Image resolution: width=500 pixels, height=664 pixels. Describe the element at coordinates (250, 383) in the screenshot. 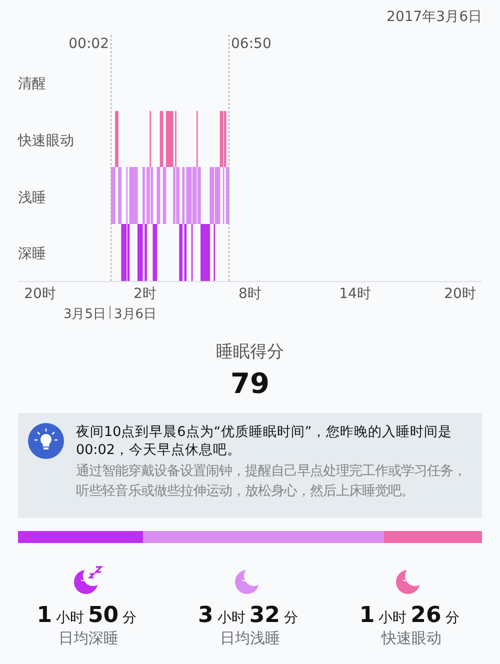

I see `score-value: 79` at that location.